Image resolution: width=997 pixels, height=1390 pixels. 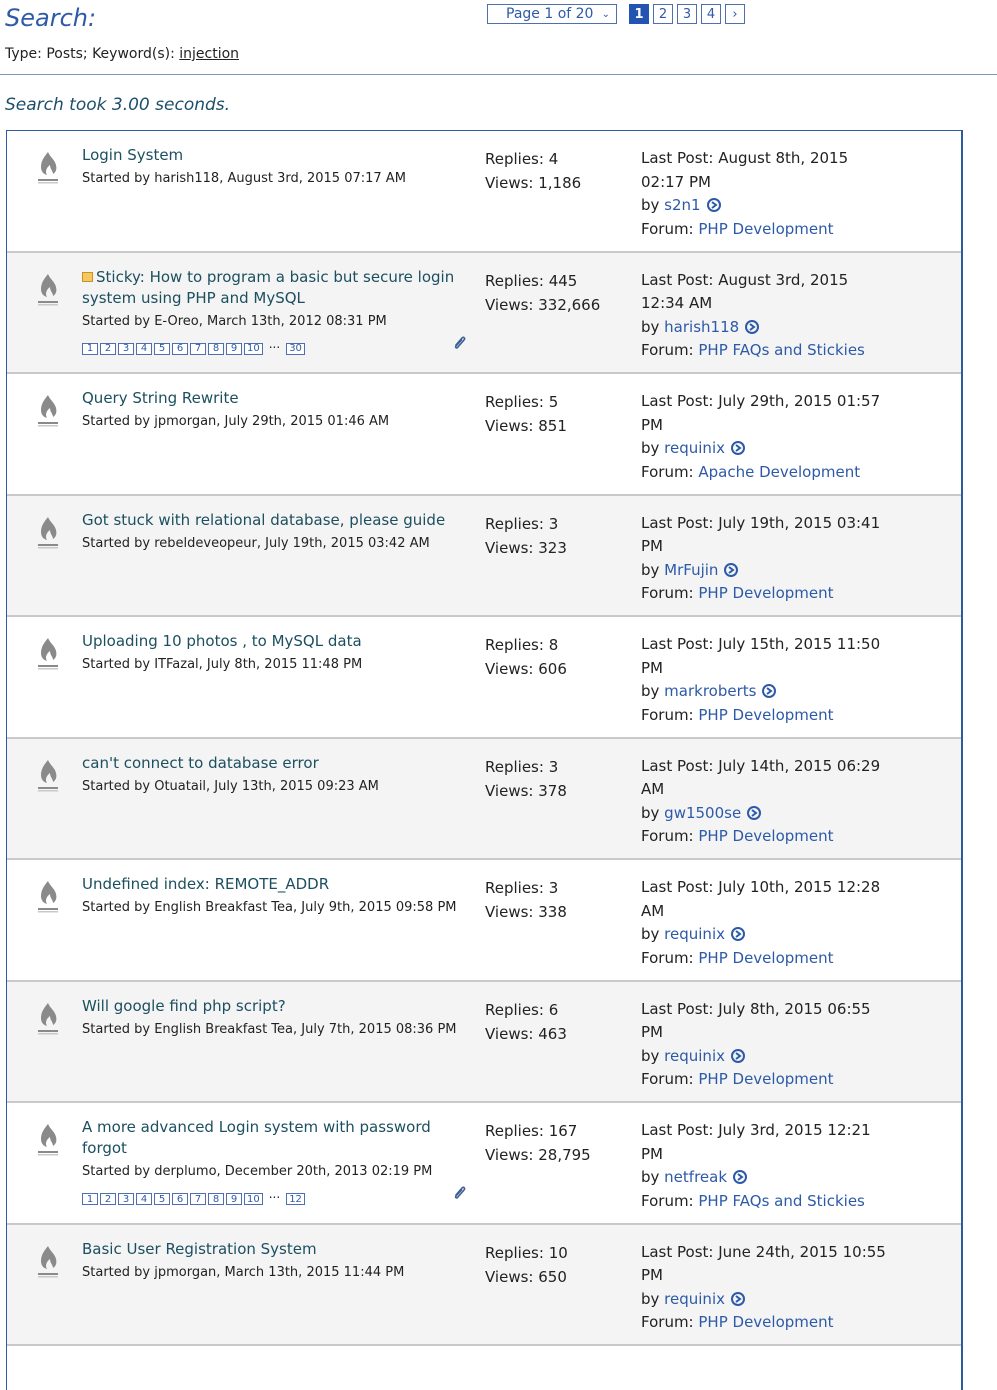 I want to click on thread-title-link: Query String Rewrite, so click(x=160, y=398).